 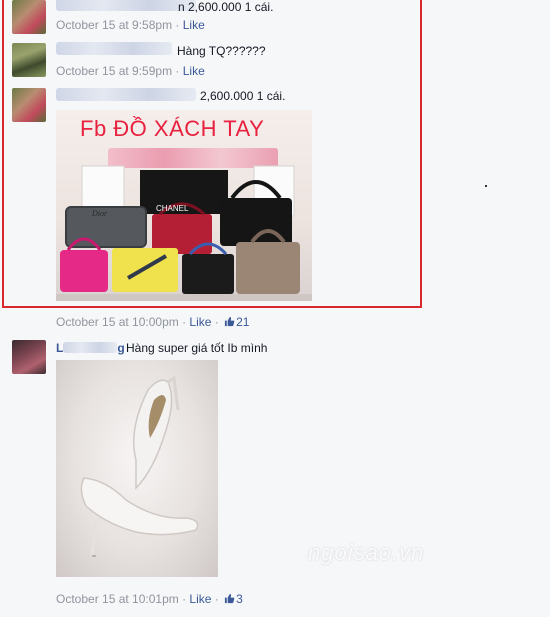 What do you see at coordinates (120, 348) in the screenshot?
I see `commenter-name-end: g` at bounding box center [120, 348].